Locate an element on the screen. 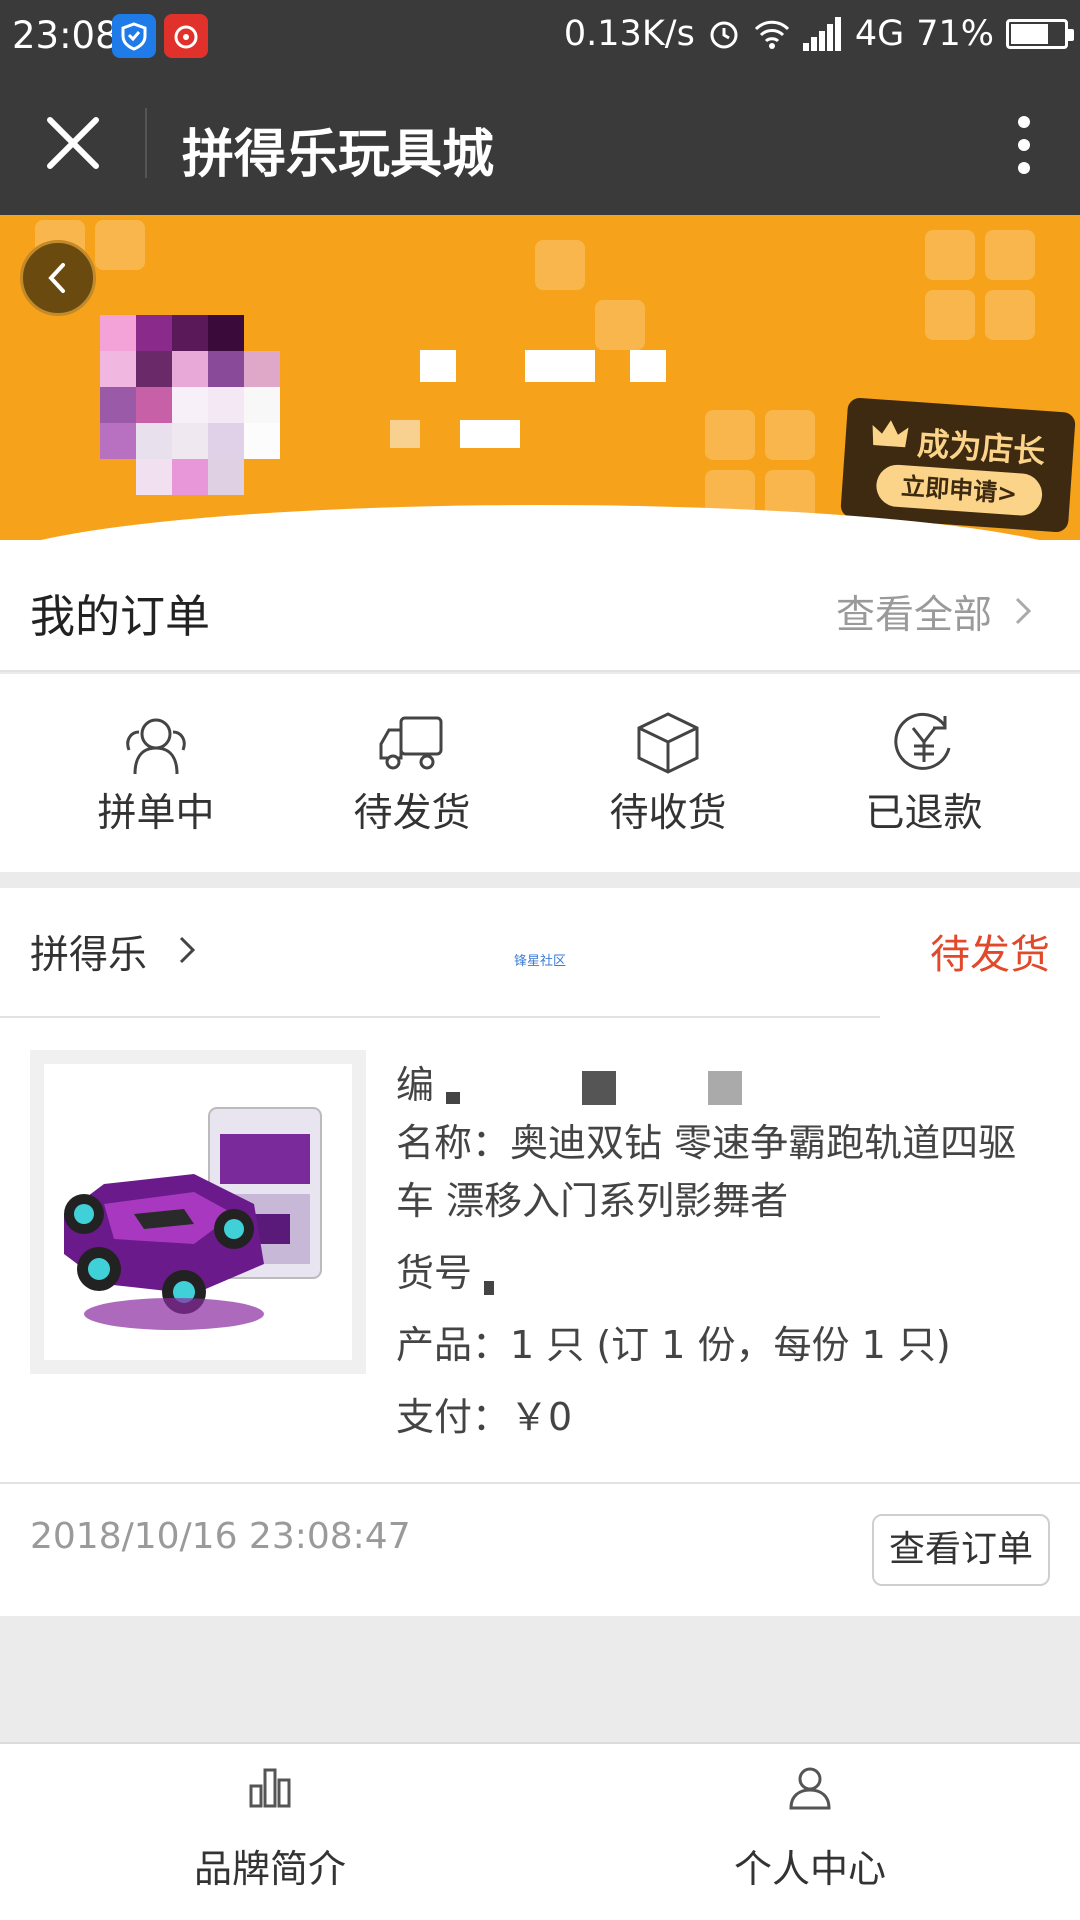 This screenshot has width=1080, height=1920. avatar is located at coordinates (190, 405).